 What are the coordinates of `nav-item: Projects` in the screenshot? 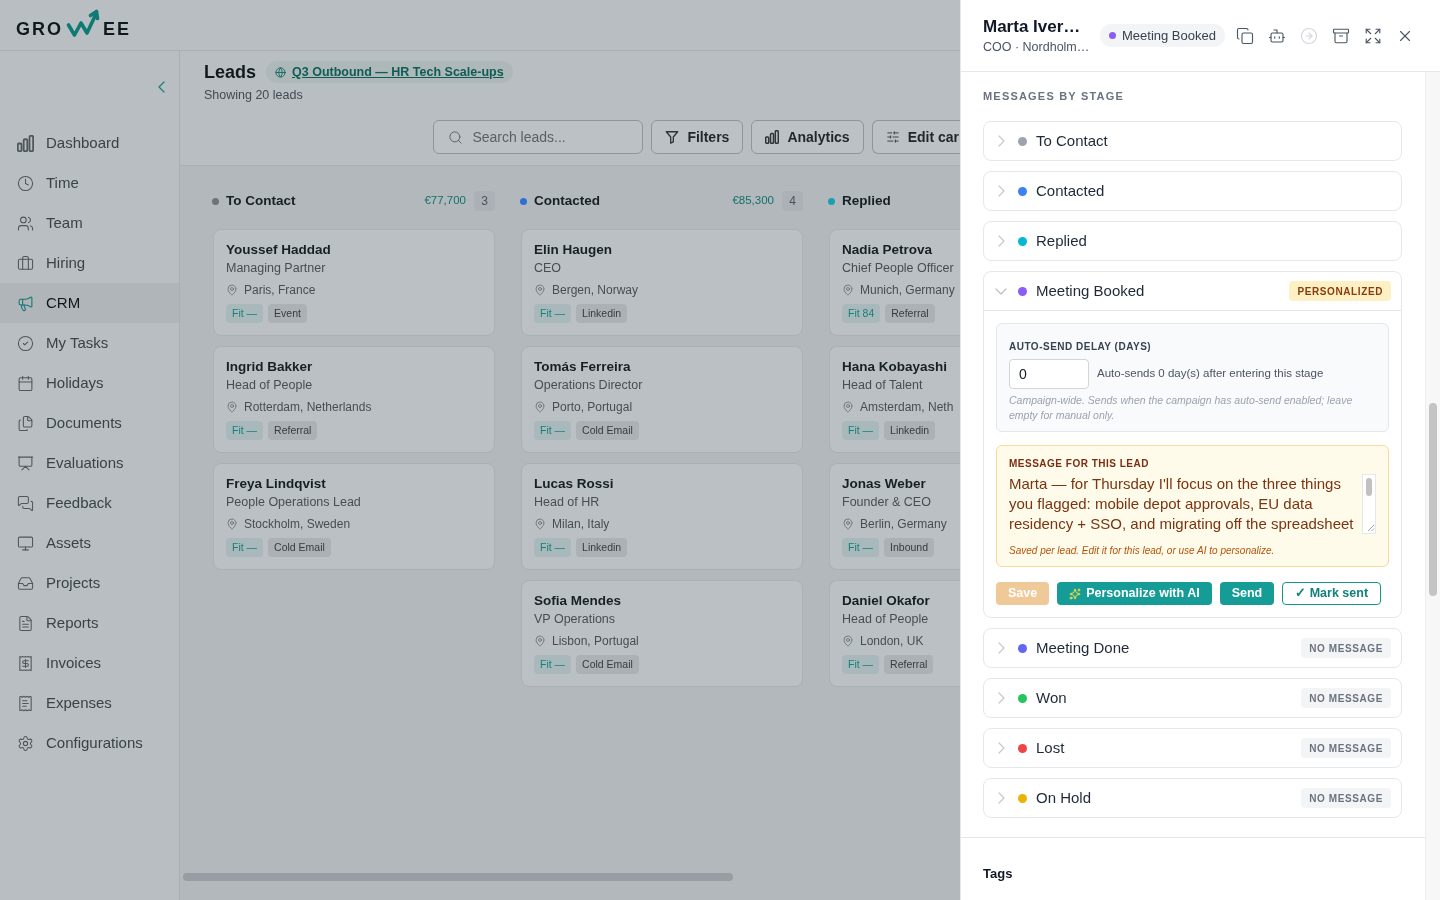 It's located at (89, 583).